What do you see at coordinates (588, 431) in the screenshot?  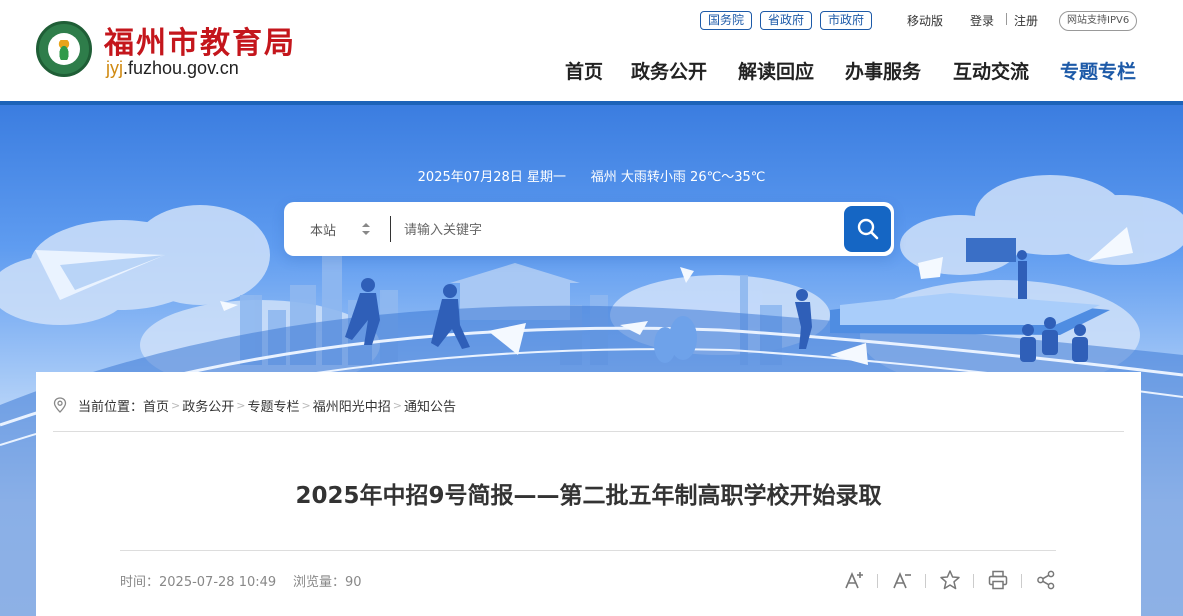 I see `breadcrumb-divider` at bounding box center [588, 431].